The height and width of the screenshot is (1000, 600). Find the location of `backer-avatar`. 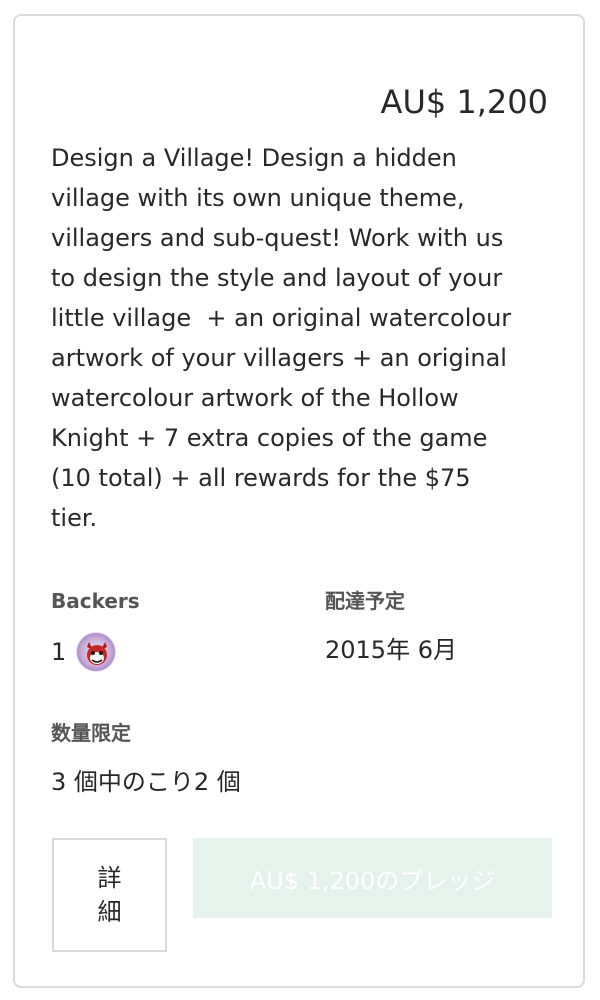

backer-avatar is located at coordinates (96, 652).